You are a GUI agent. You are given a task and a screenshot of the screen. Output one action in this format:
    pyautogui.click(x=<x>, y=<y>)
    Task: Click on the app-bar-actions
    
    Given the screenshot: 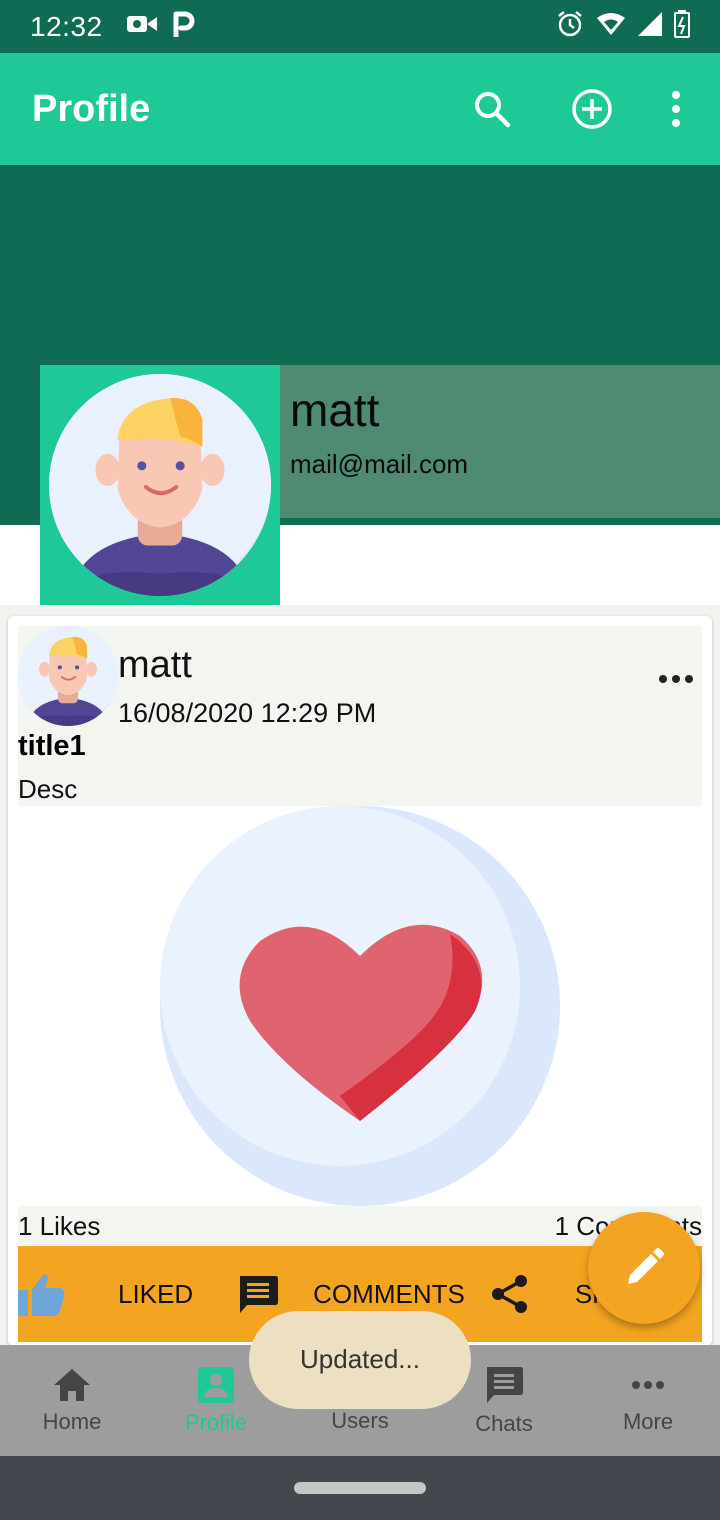 What is the action you would take?
    pyautogui.click(x=576, y=109)
    